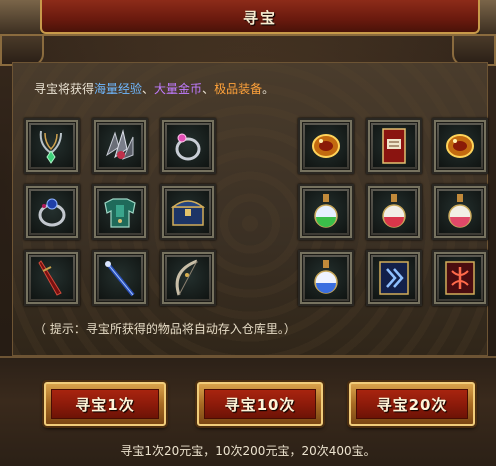  I want to click on hunt-twenty-button: 寻宝20次, so click(412, 404).